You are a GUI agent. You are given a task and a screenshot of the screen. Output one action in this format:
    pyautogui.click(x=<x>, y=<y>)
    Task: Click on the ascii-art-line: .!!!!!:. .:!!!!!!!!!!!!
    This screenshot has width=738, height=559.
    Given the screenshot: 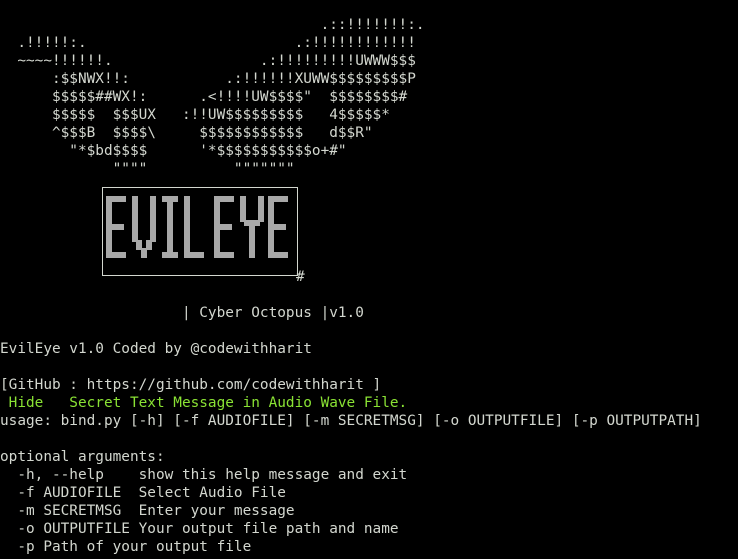 What is the action you would take?
    pyautogui.click(x=208, y=43)
    